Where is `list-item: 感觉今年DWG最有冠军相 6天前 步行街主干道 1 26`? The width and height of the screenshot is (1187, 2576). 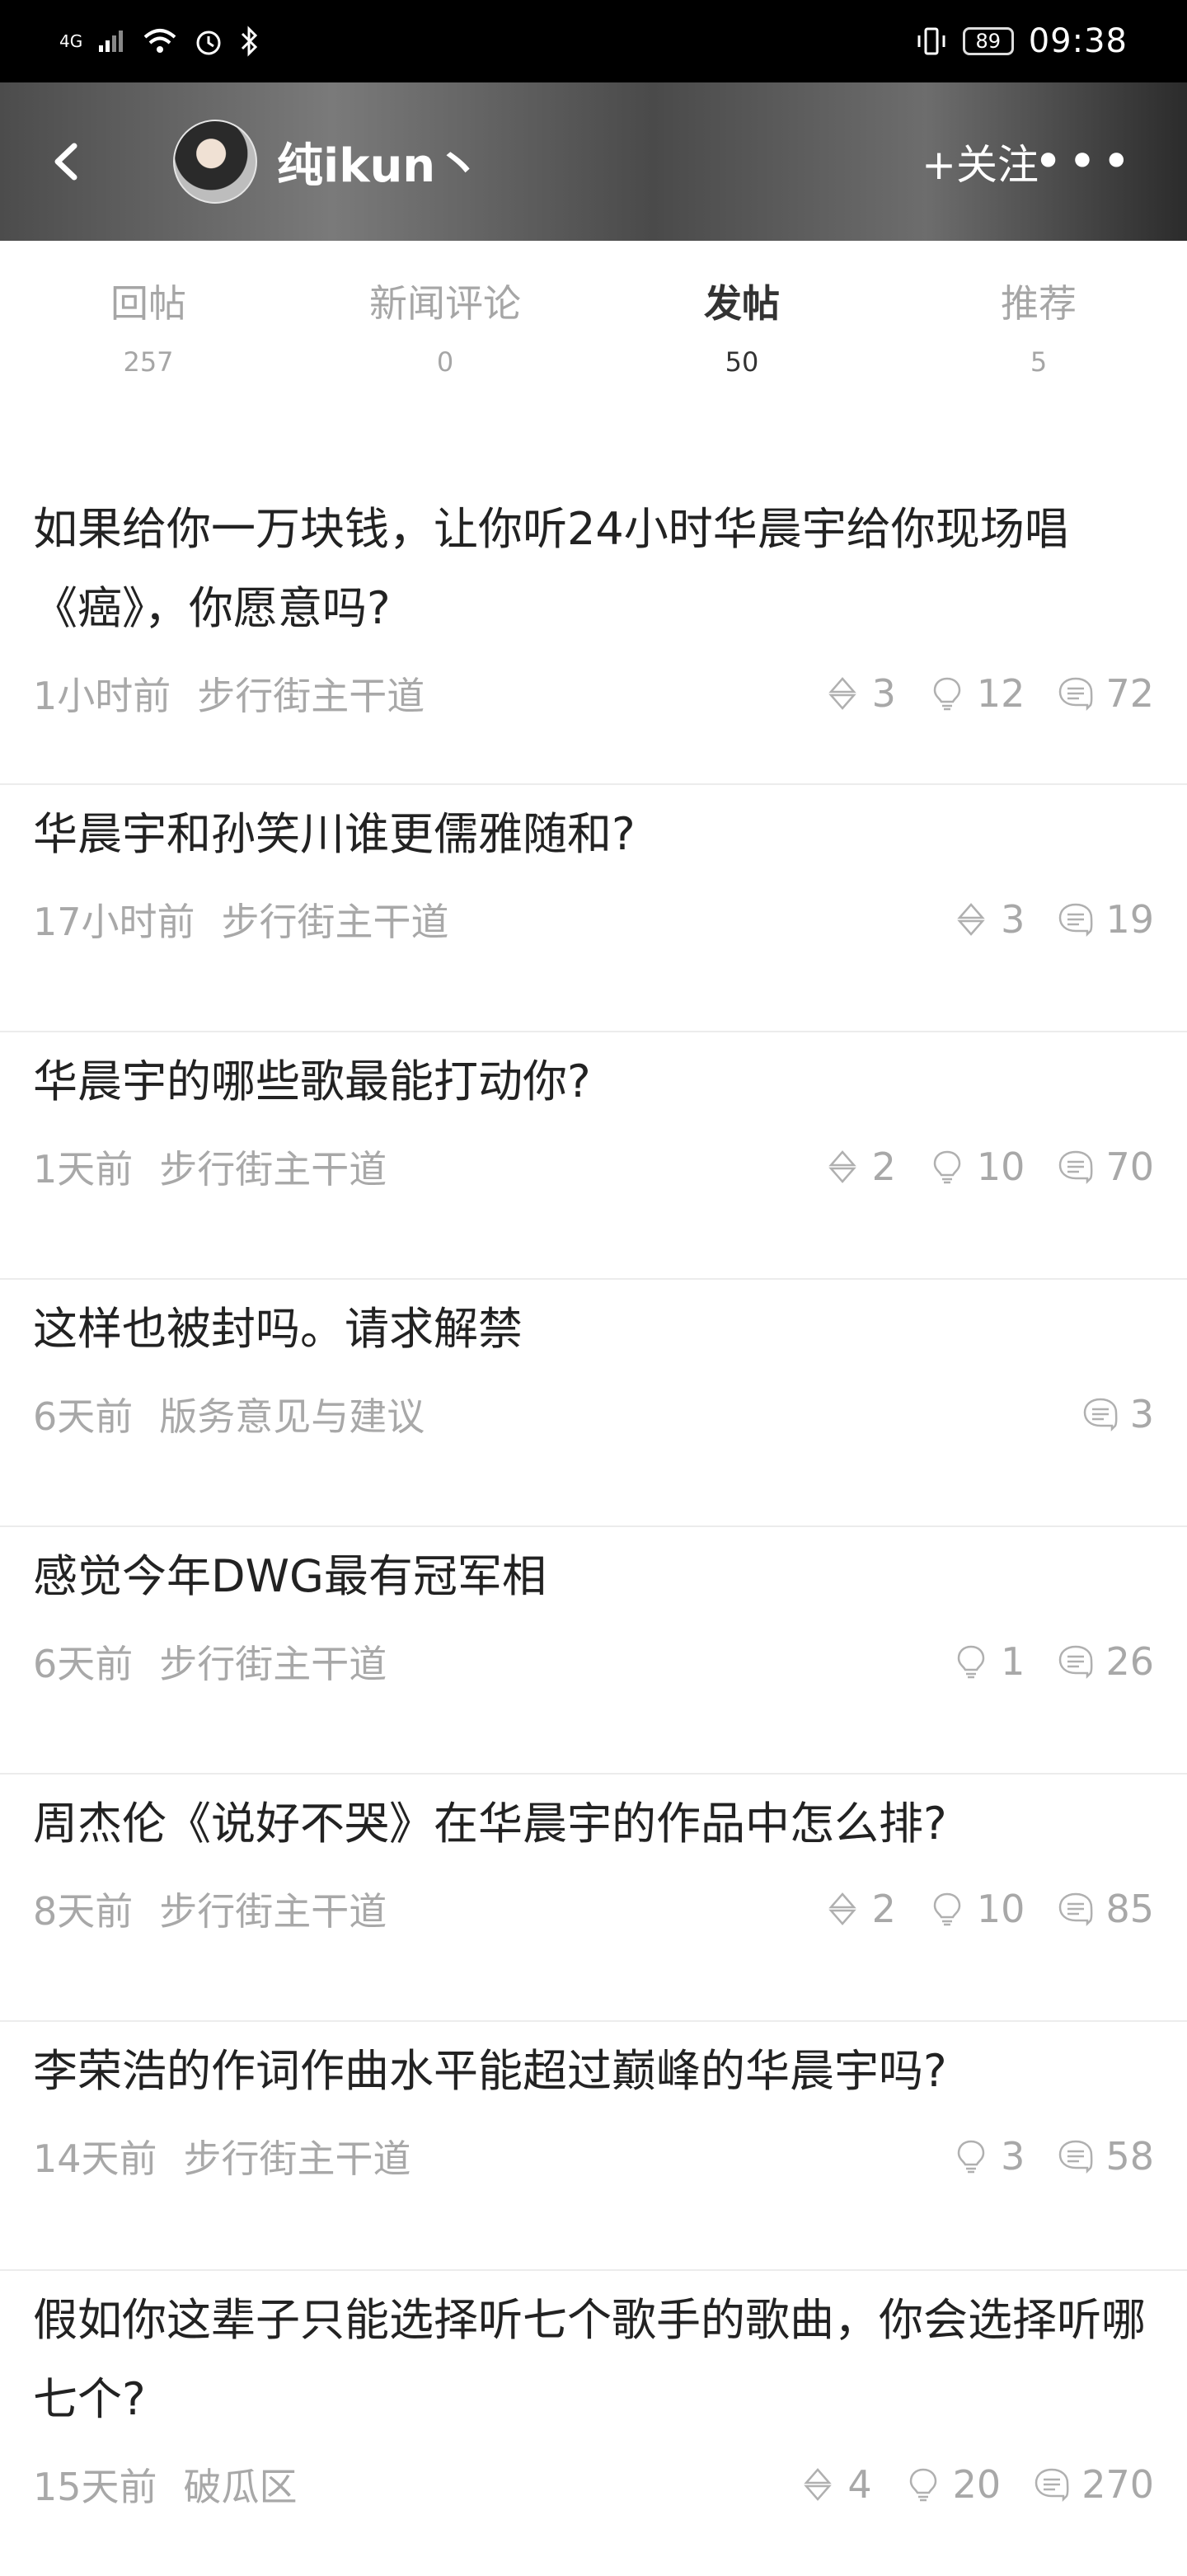
list-item: 感觉今年DWG最有冠军相 6天前 步行街主干道 1 26 is located at coordinates (593, 1651).